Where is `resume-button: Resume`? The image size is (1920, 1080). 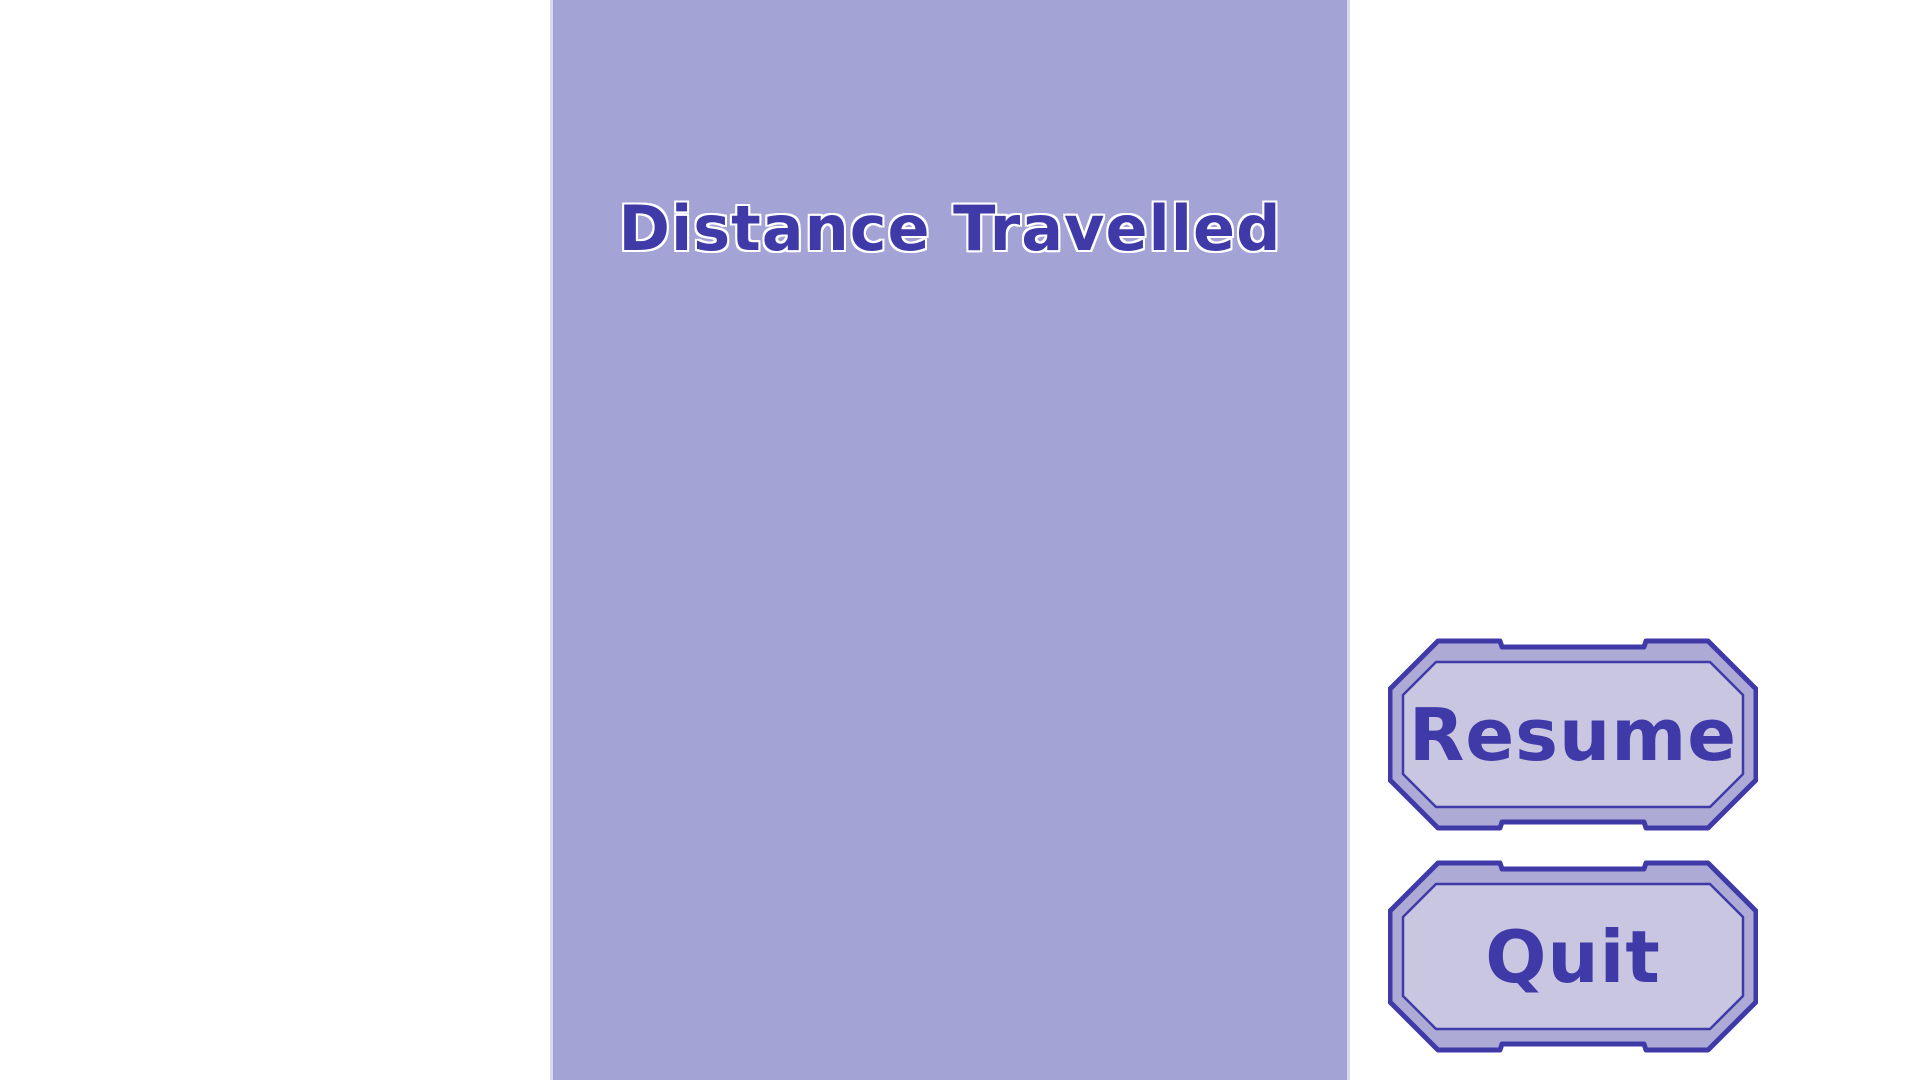
resume-button: Resume is located at coordinates (1573, 734).